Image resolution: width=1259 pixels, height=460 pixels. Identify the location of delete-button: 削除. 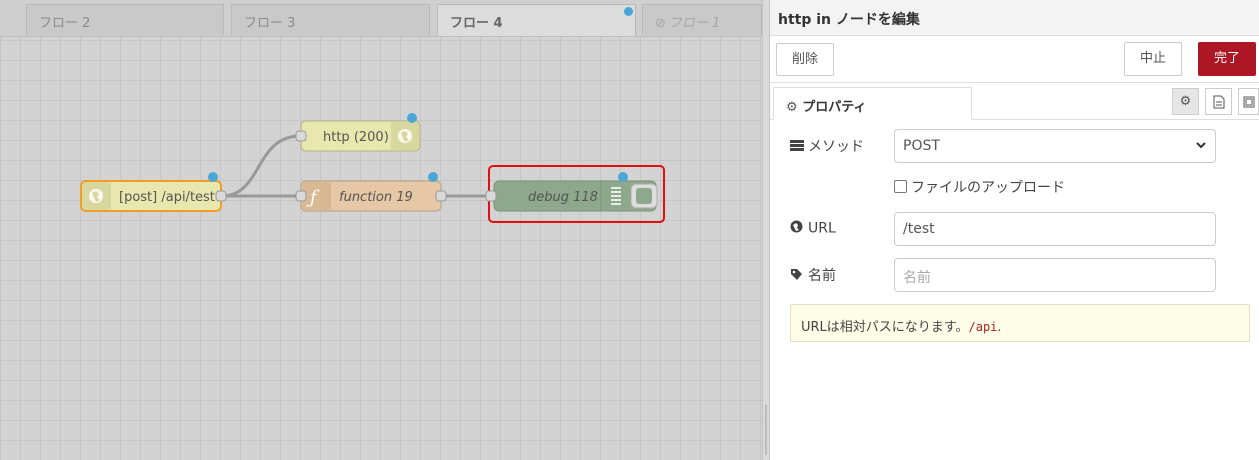
(805, 59).